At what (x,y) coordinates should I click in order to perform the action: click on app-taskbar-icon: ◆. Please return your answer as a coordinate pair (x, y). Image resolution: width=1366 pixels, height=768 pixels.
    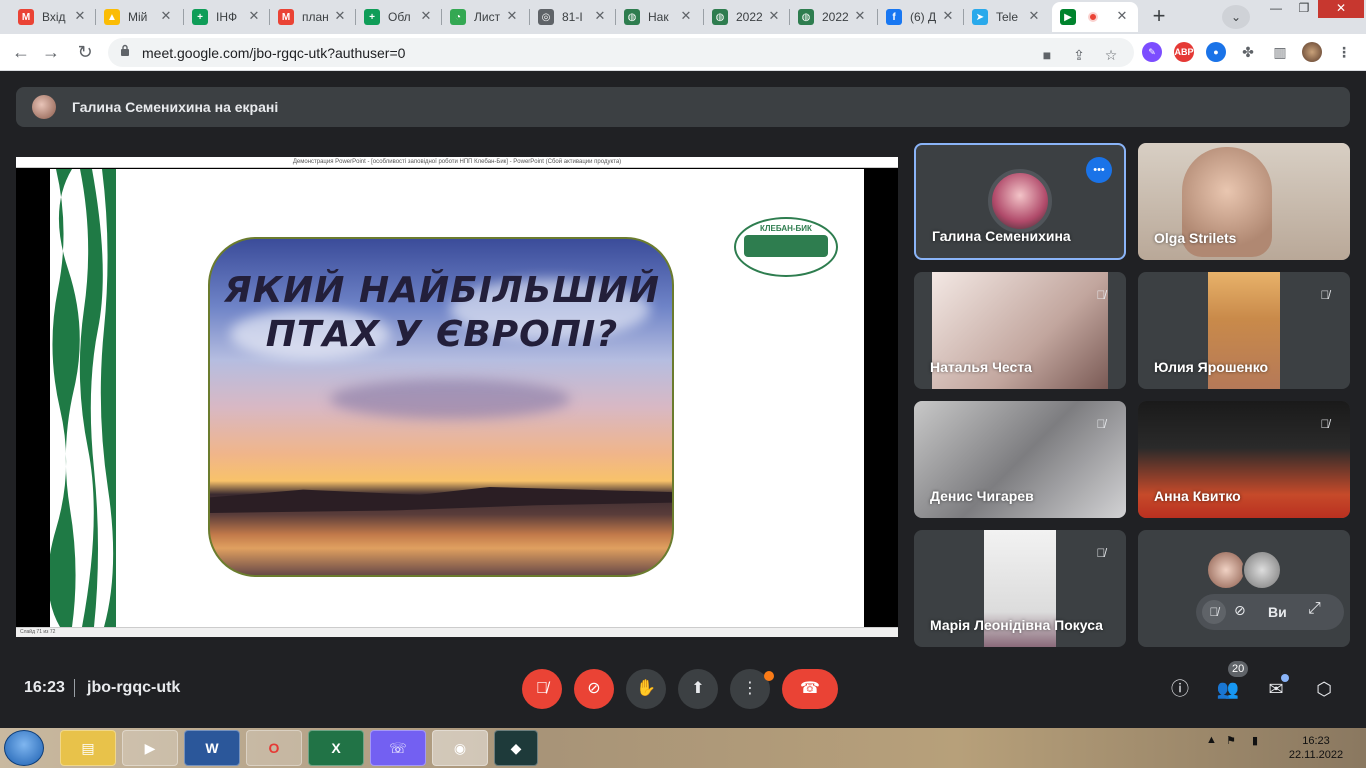
    Looking at the image, I should click on (516, 748).